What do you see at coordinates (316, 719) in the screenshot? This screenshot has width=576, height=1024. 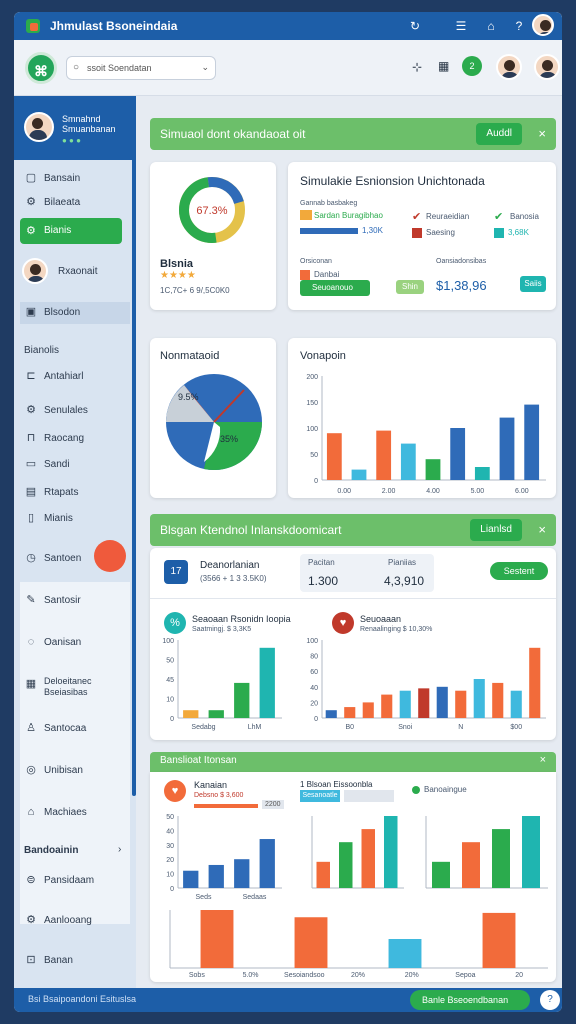 I see `y-tick-label: 0` at bounding box center [316, 719].